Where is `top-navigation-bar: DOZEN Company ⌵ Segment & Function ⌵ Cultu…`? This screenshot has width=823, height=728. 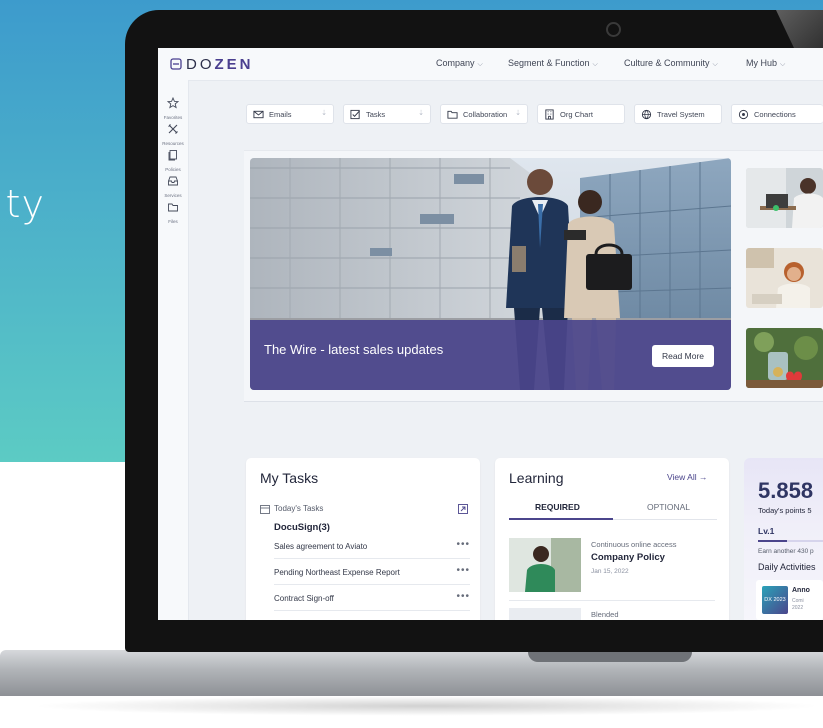 top-navigation-bar: DOZEN Company ⌵ Segment & Function ⌵ Cultu… is located at coordinates (490, 64).